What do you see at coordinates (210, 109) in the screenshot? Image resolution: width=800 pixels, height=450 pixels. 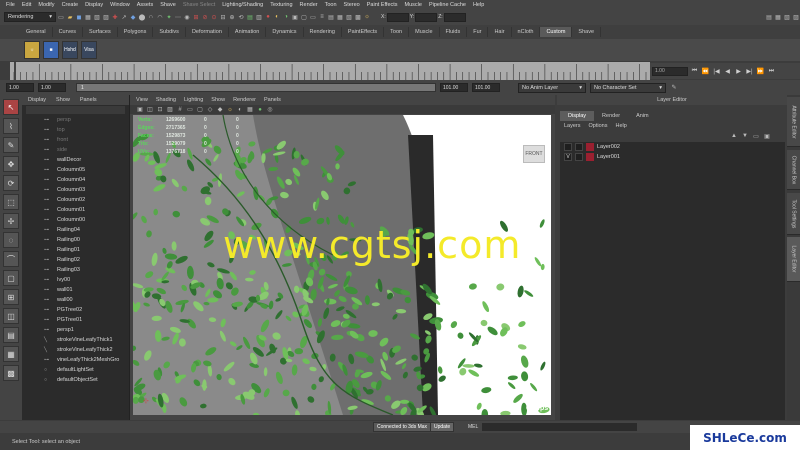 I see `wireframe-icon: ◇` at bounding box center [210, 109].